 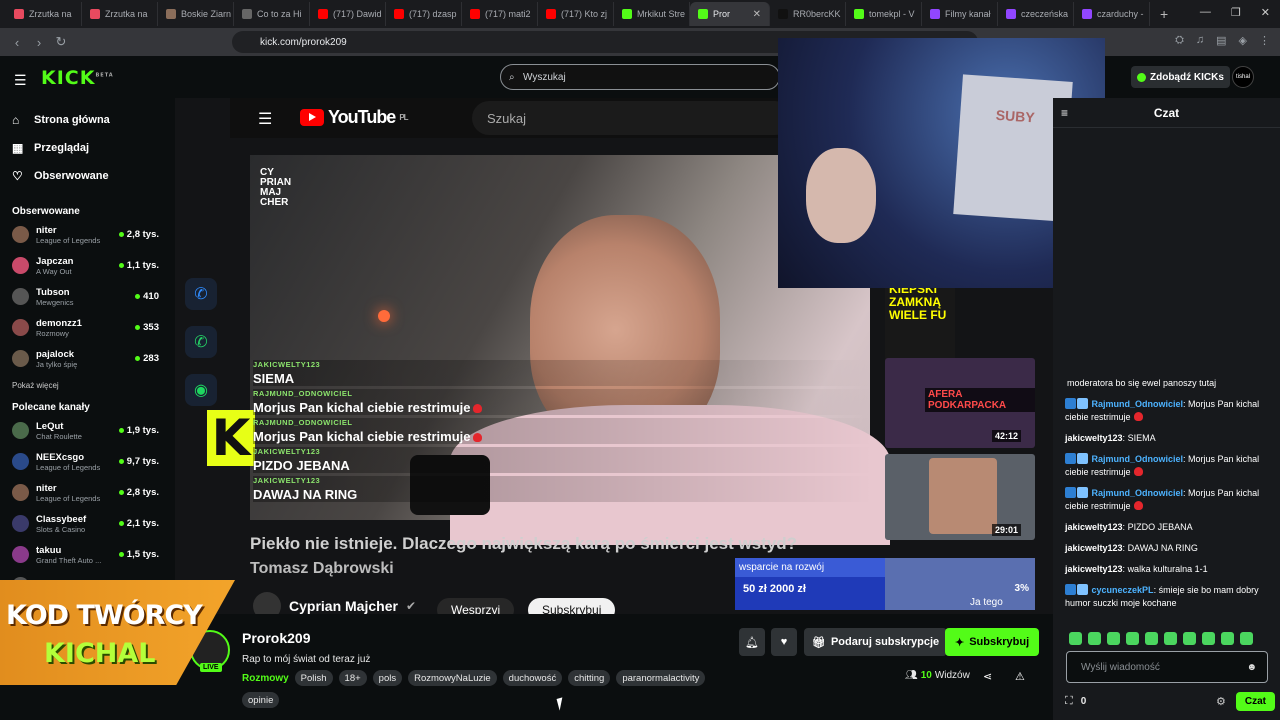 I want to click on new-tab-icon: +, so click(x=1164, y=14).